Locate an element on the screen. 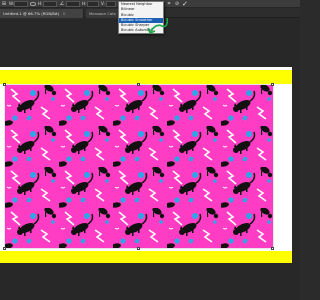 This screenshot has width=320, height=300. h-skew-label: H: is located at coordinates (84, 3).